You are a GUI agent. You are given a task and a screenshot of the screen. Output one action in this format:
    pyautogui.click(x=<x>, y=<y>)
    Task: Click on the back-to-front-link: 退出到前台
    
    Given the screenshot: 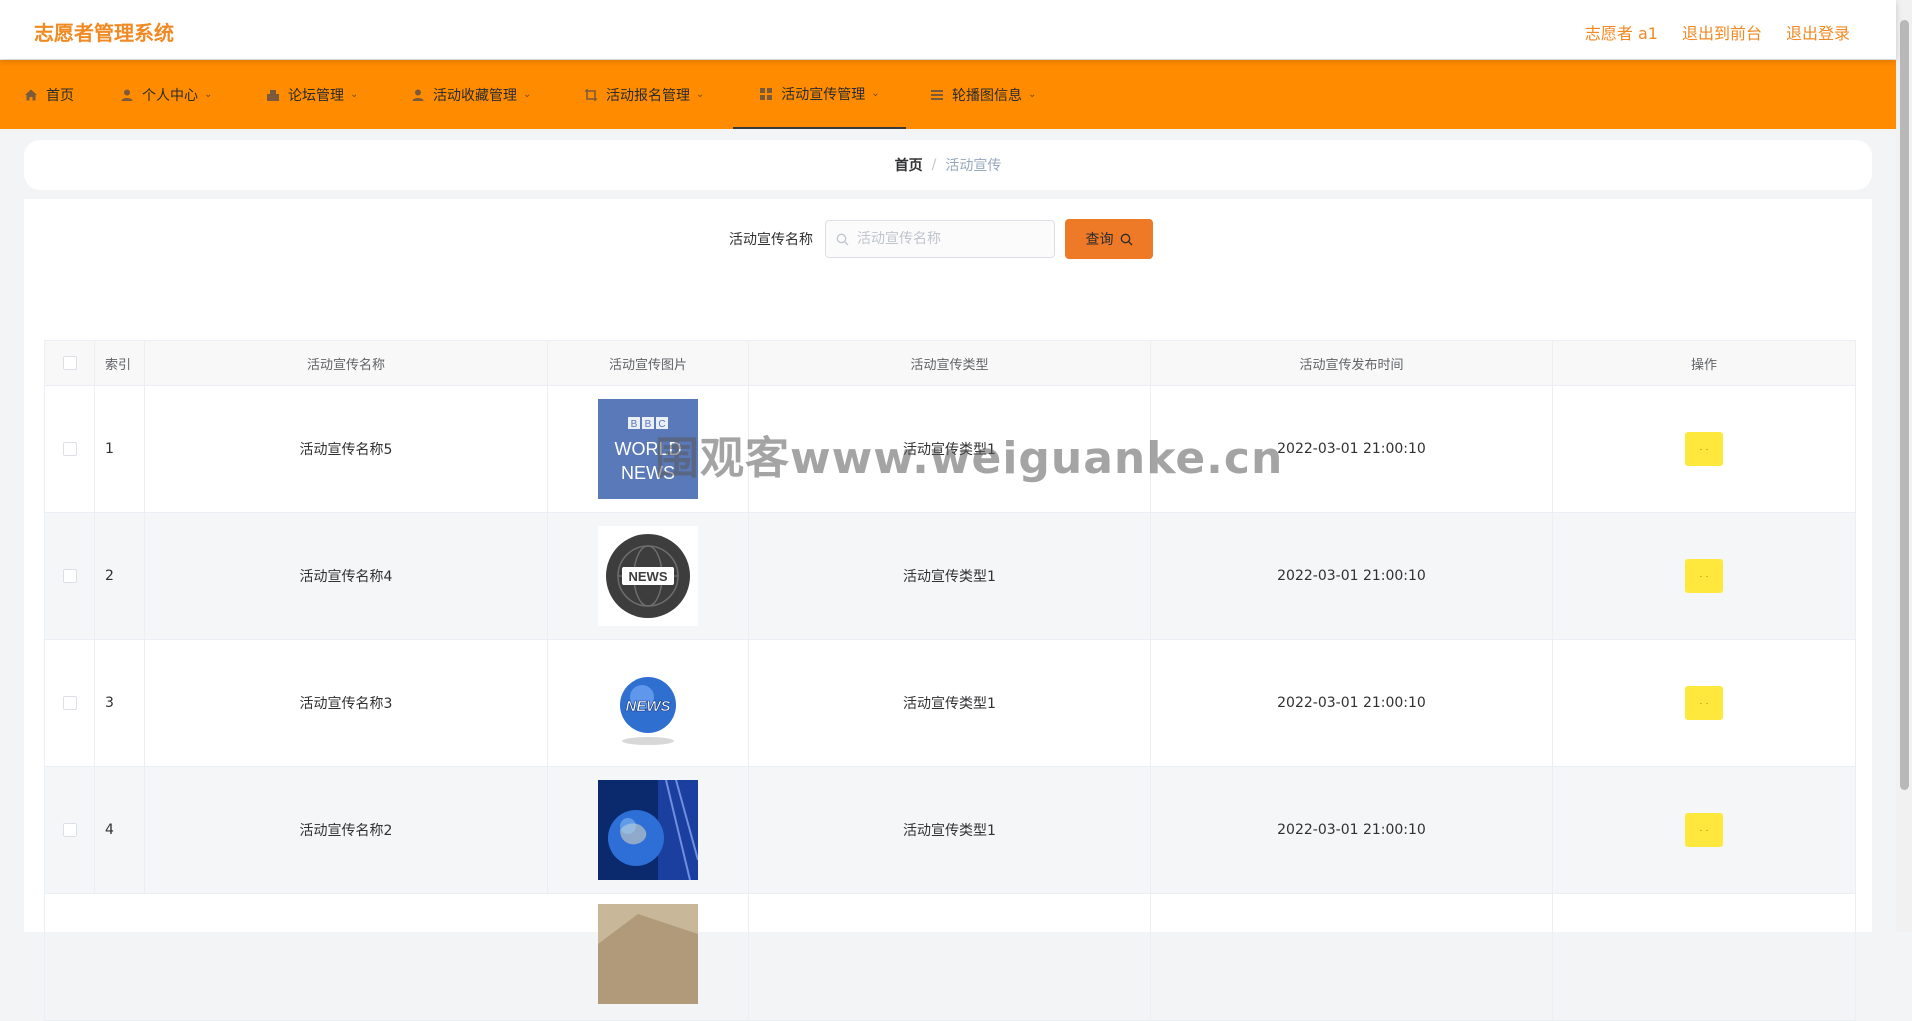 What is the action you would take?
    pyautogui.click(x=1722, y=32)
    